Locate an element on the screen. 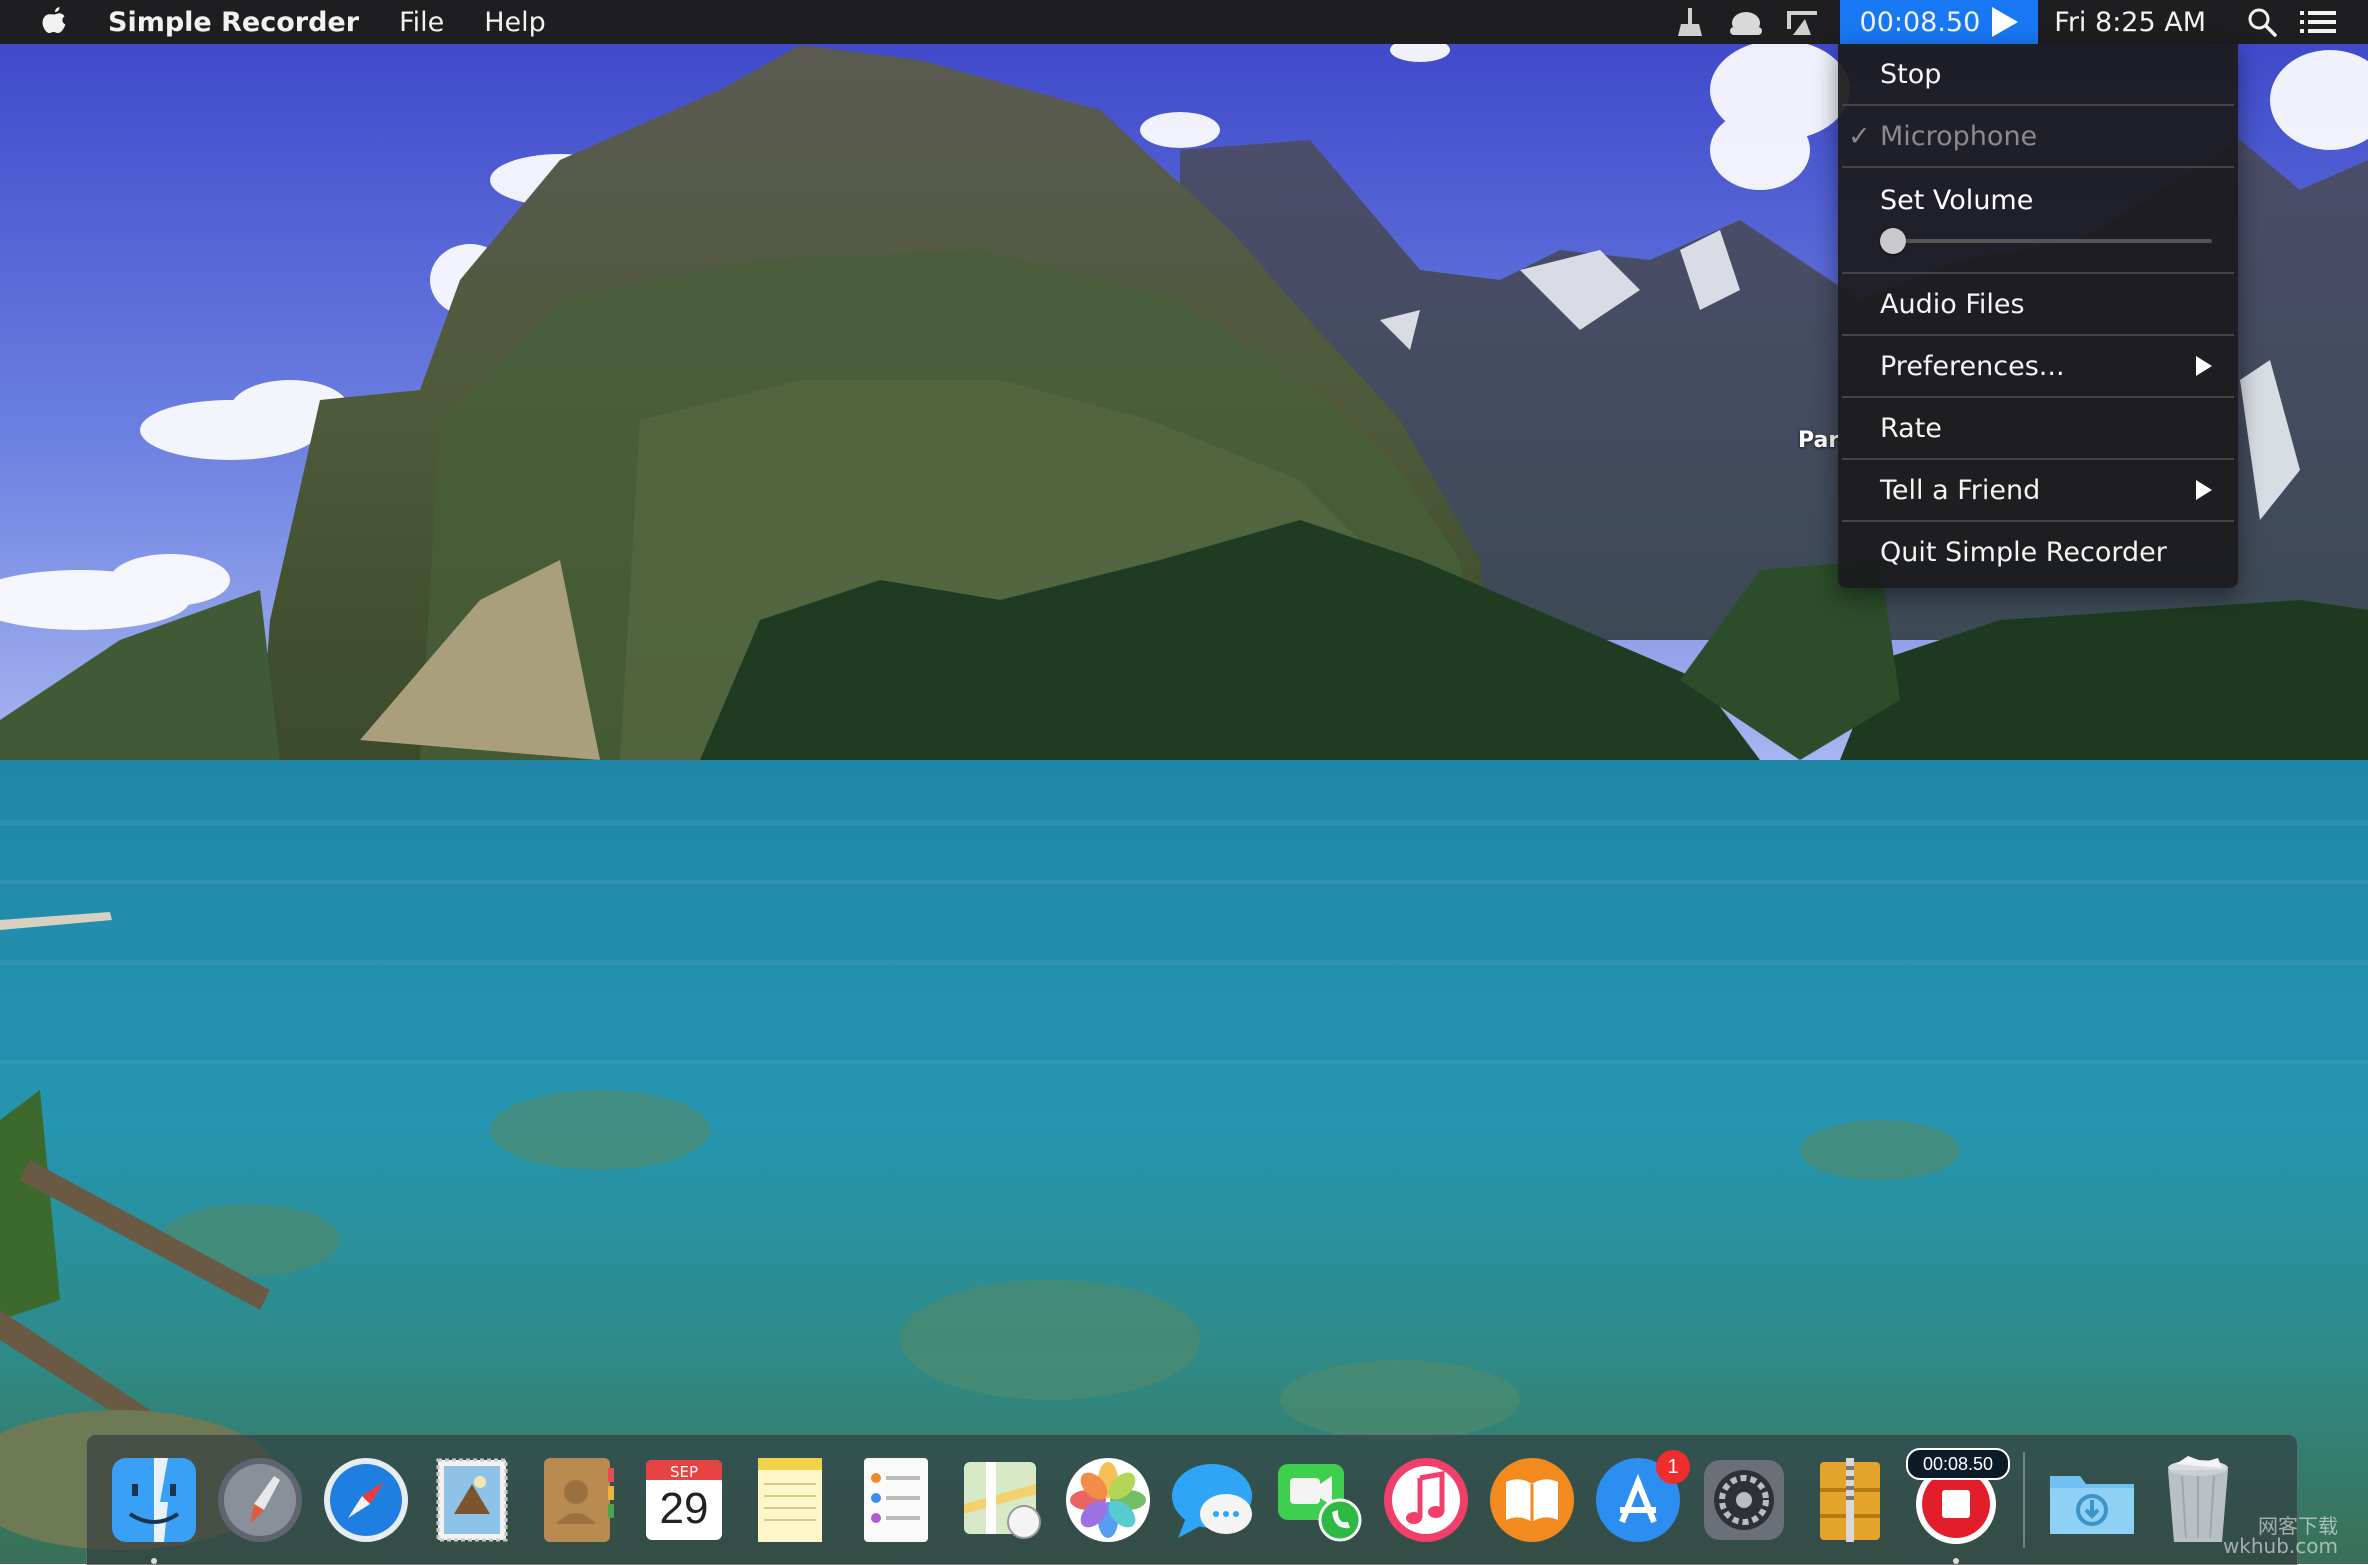 The height and width of the screenshot is (1565, 2368). menu-clock: Fri 8:25 AM is located at coordinates (2130, 22).